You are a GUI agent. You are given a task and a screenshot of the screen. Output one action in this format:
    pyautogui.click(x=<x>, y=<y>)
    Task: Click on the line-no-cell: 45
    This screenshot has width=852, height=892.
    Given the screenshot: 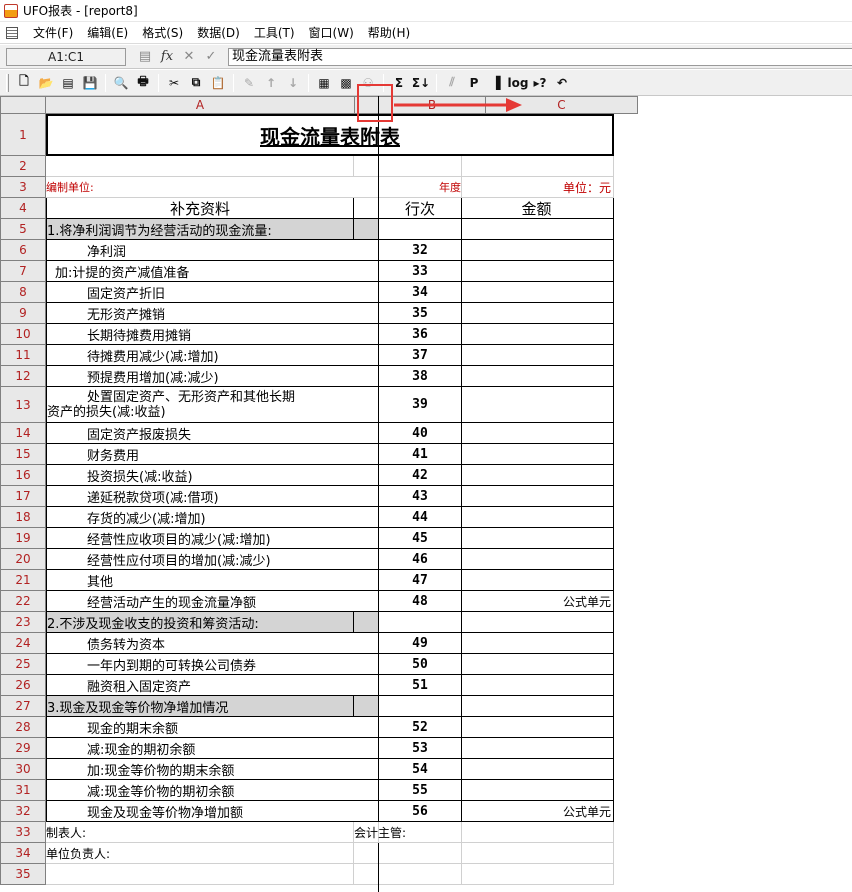 What is the action you would take?
    pyautogui.click(x=420, y=538)
    